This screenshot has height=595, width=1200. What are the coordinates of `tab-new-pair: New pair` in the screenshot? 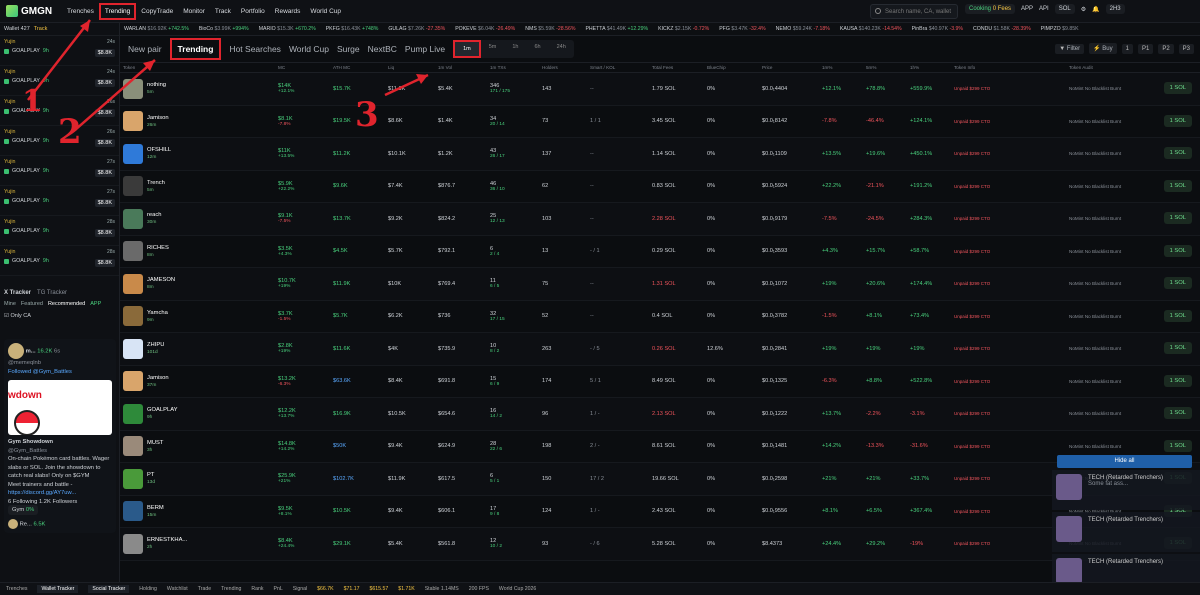 It's located at (145, 49).